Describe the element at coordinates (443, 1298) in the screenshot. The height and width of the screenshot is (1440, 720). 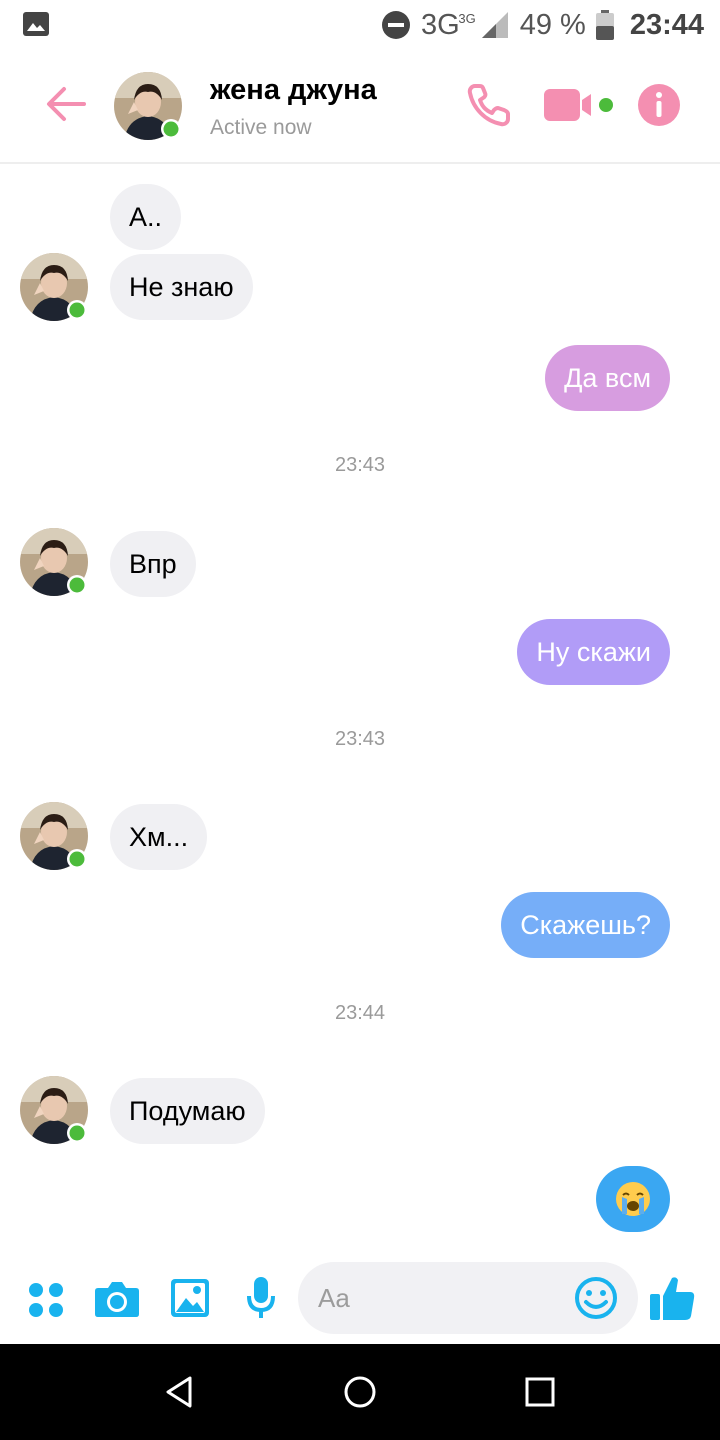
I see `message-input` at that location.